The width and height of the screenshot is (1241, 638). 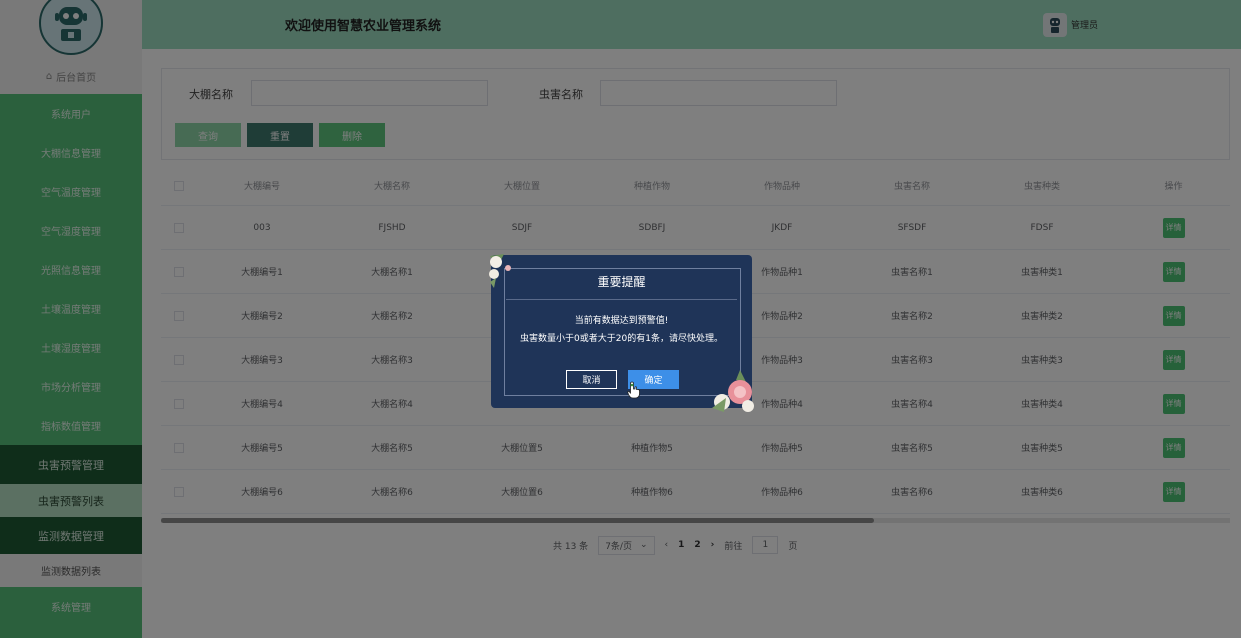 What do you see at coordinates (733, 391) in the screenshot?
I see `peony-decoration-icon` at bounding box center [733, 391].